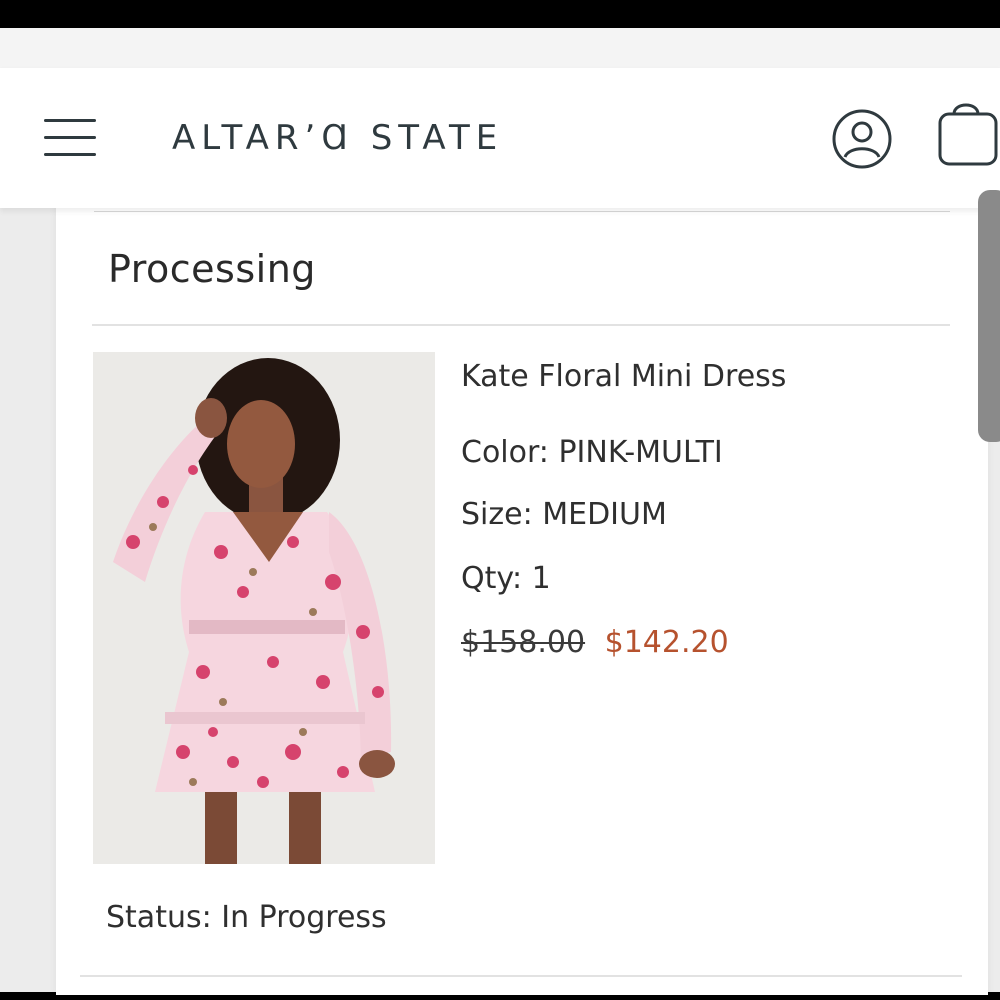 This screenshot has width=1000, height=1000. Describe the element at coordinates (592, 452) in the screenshot. I see `product-color: Color: PINK-MULTI` at that location.